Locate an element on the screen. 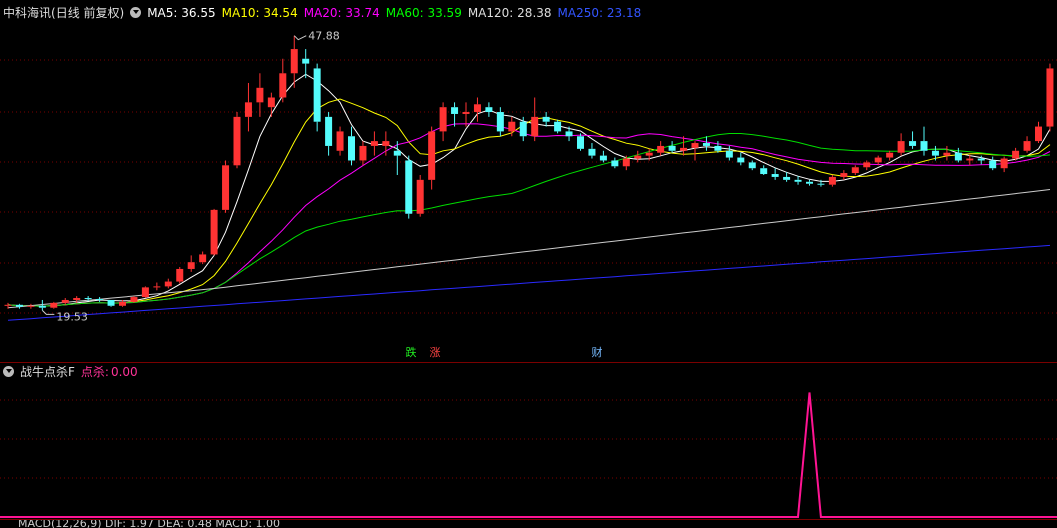 This screenshot has width=1057, height=528. ma250-label: MA250: 23.18 is located at coordinates (599, 13).